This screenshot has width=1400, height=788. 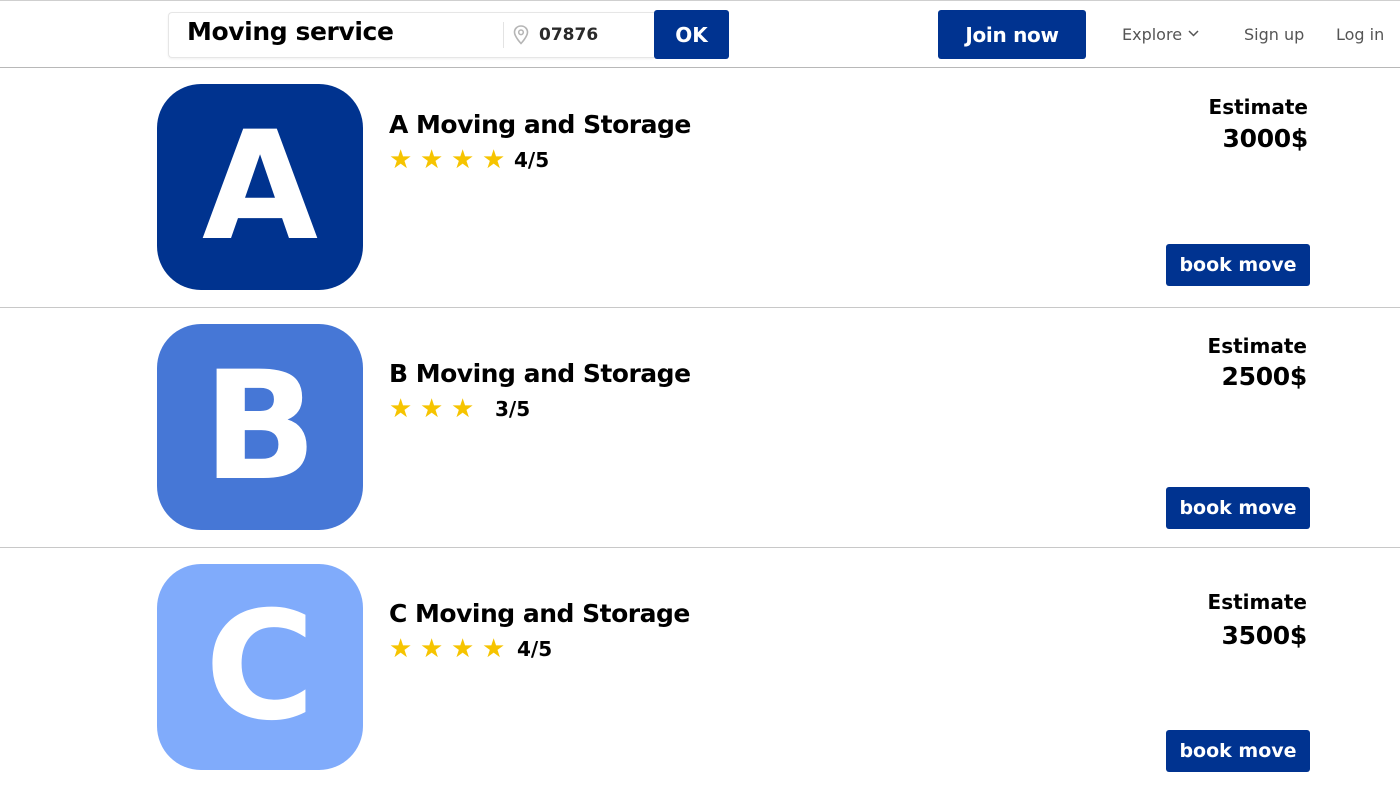 I want to click on star-rating: ★ ★ ★, so click(x=435, y=409).